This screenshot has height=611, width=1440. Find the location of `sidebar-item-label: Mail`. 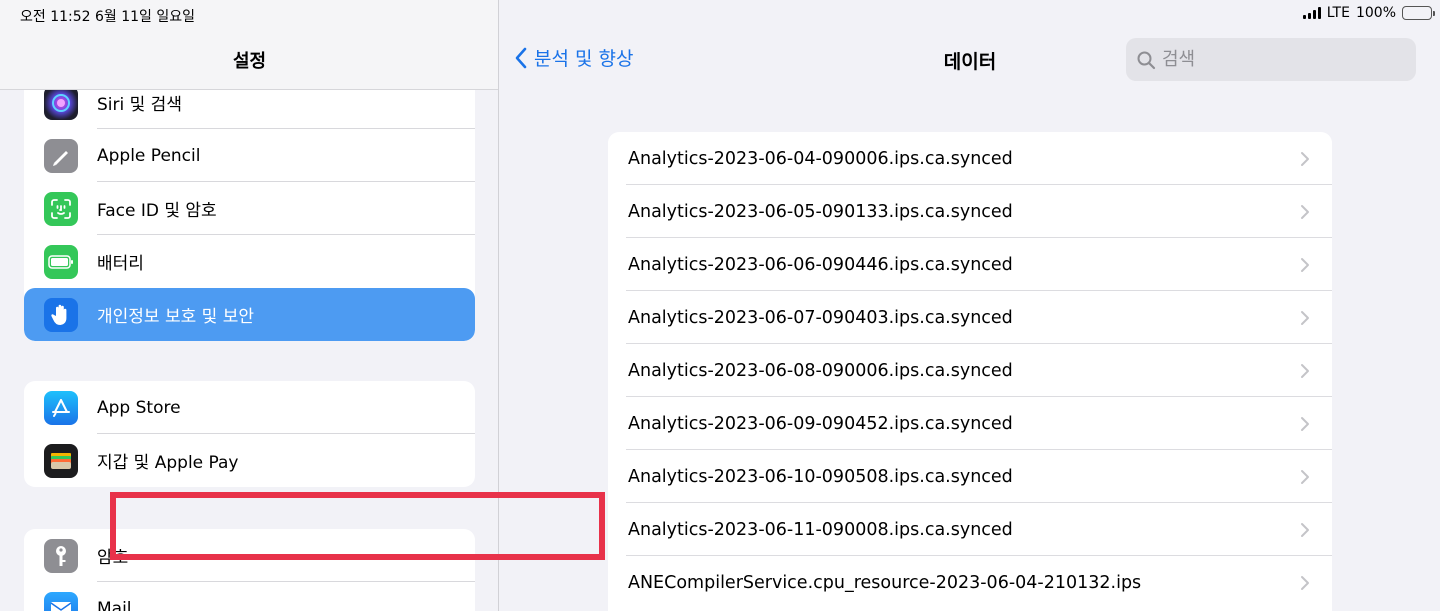

sidebar-item-label: Mail is located at coordinates (114, 604).